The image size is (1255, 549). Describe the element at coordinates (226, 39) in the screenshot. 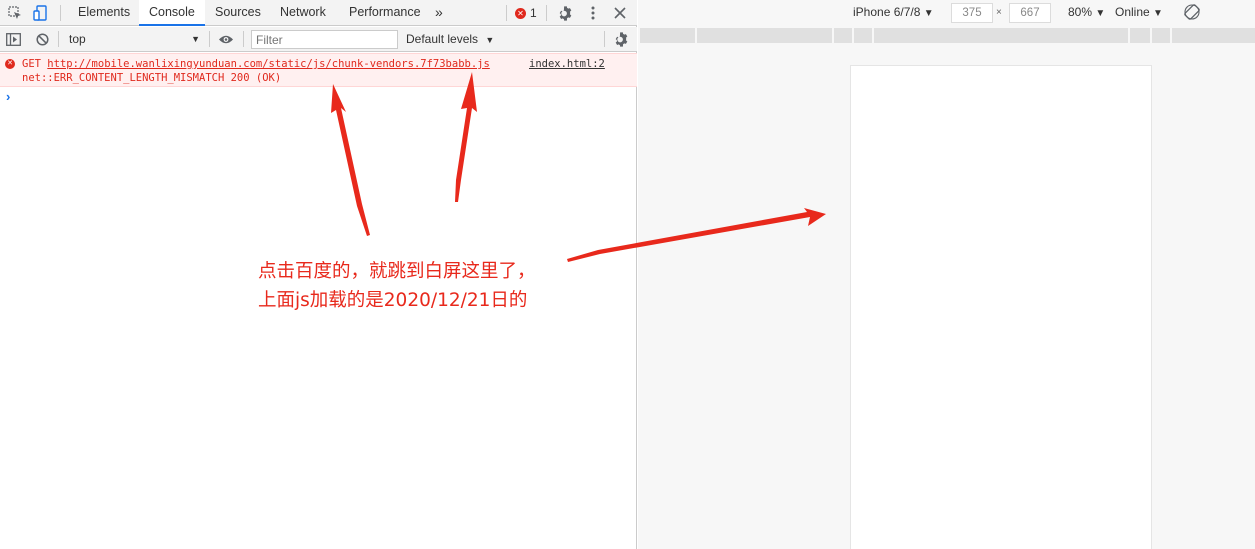

I see `live-expression-eye-icon` at that location.